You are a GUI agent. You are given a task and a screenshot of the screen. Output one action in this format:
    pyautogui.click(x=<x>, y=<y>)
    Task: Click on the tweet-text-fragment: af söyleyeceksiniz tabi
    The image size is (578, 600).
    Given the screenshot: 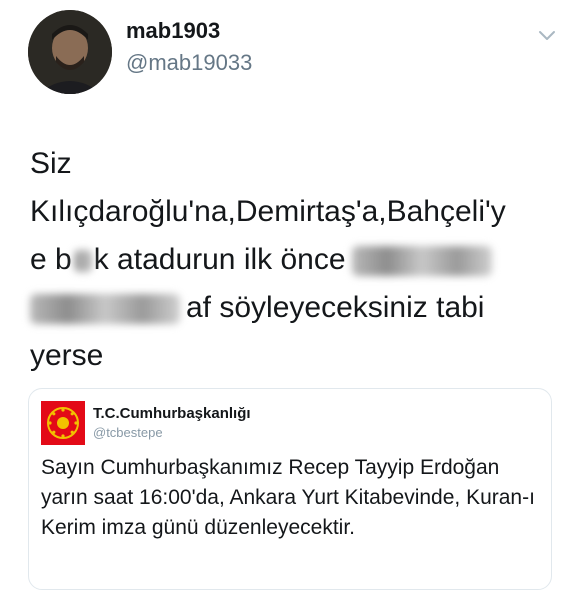 What is the action you would take?
    pyautogui.click(x=335, y=307)
    